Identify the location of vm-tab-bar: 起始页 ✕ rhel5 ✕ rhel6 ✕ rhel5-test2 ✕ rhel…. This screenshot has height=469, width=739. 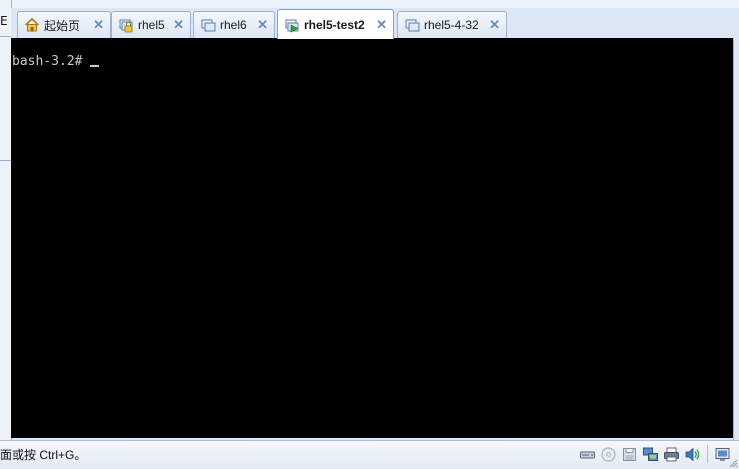
(375, 23).